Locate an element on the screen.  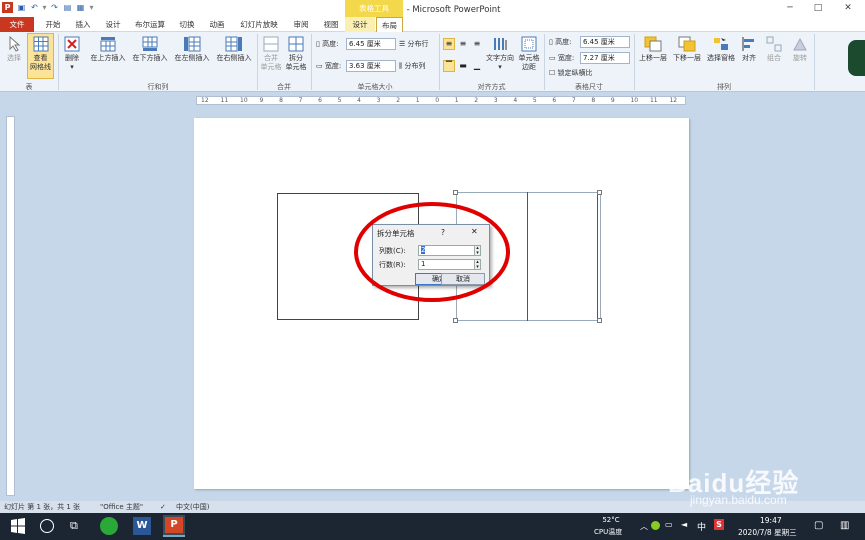
tray-app-icon is located at coordinates (655, 525).